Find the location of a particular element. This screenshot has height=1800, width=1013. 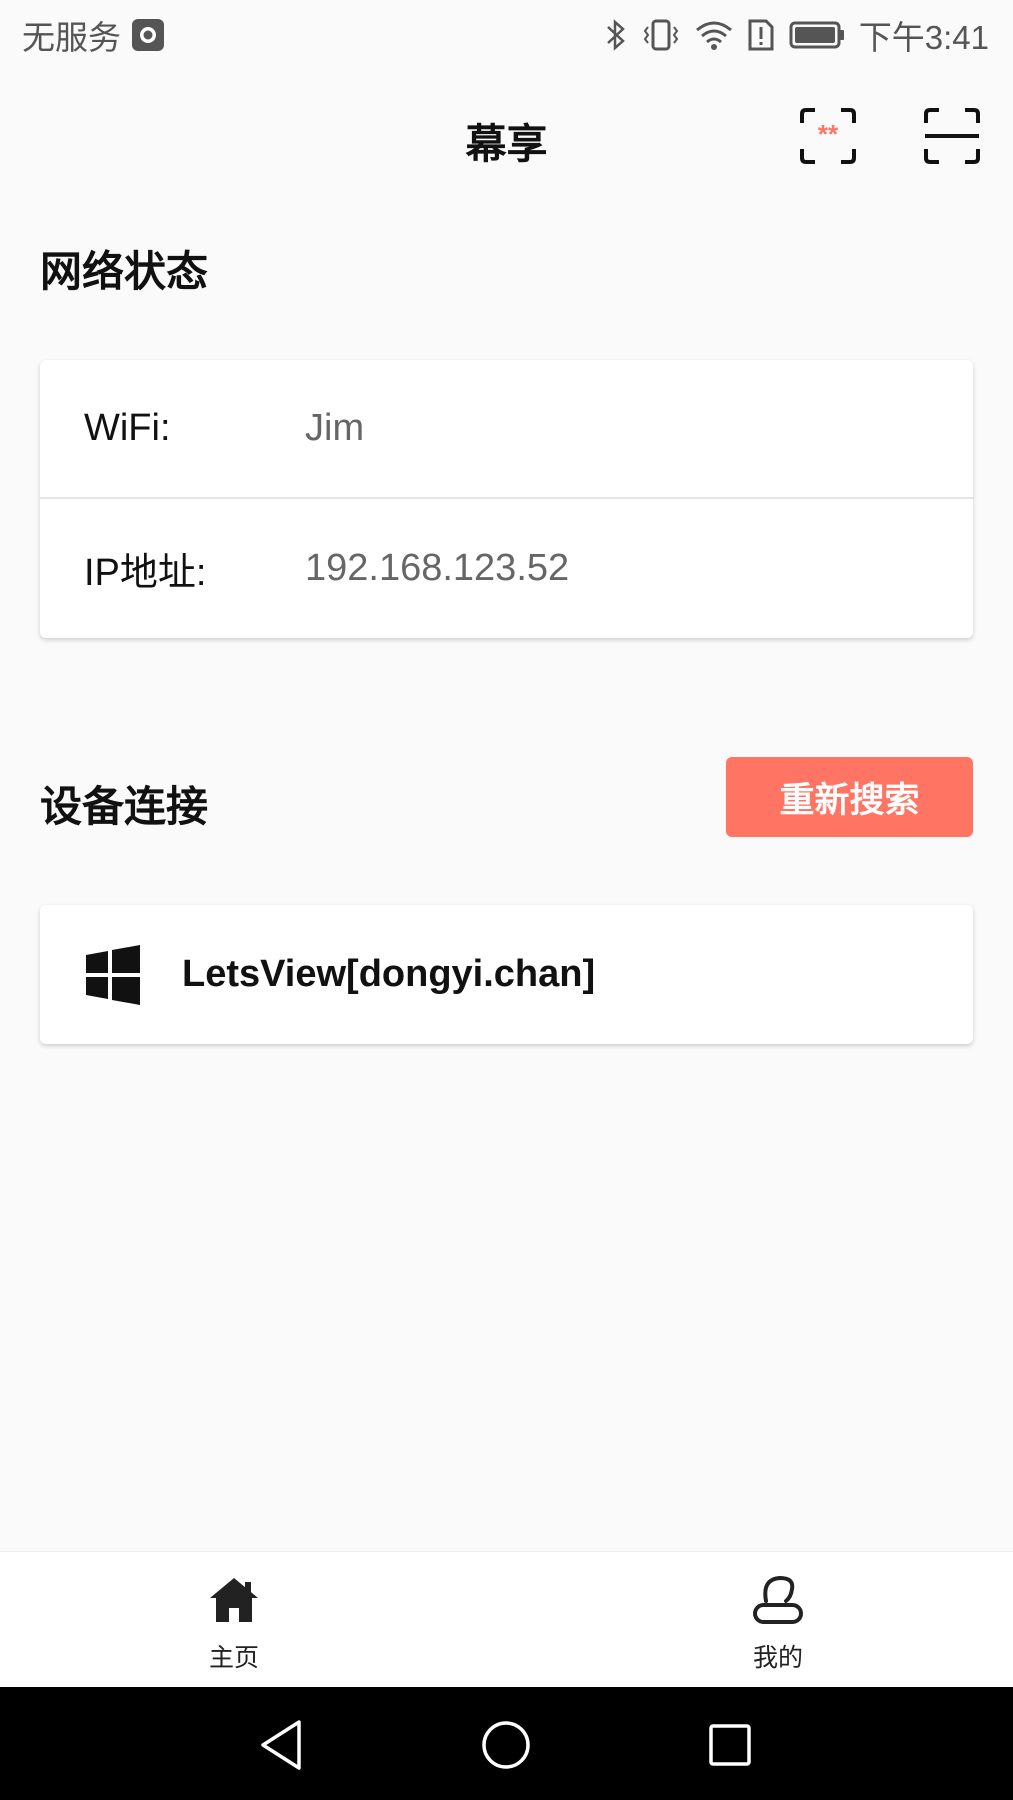

pin-code-button: ** is located at coordinates (828, 136).